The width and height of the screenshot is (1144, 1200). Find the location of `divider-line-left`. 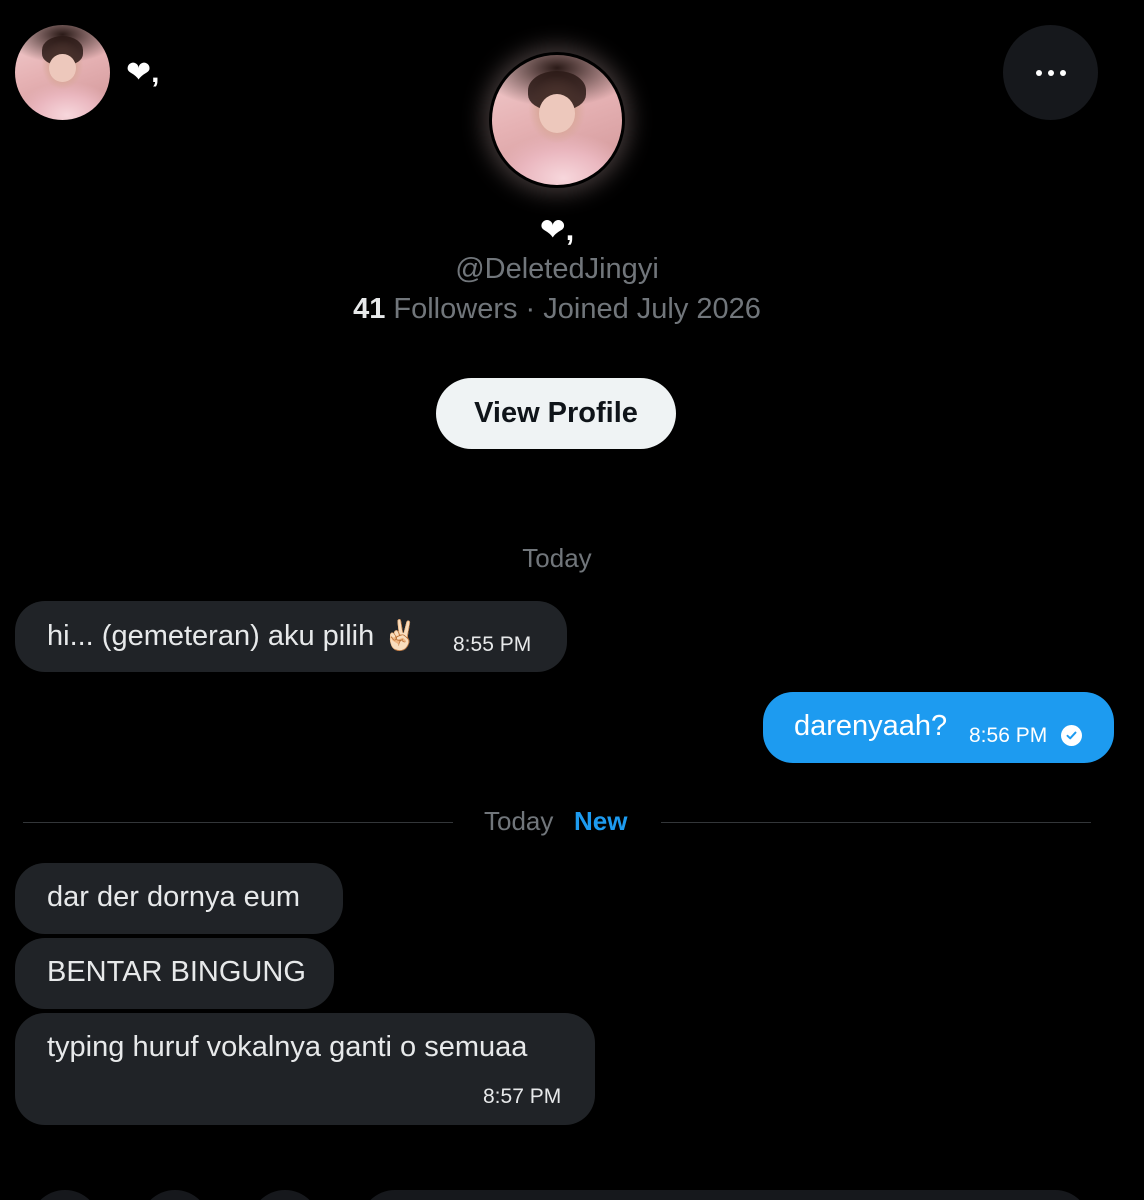

divider-line-left is located at coordinates (238, 822).